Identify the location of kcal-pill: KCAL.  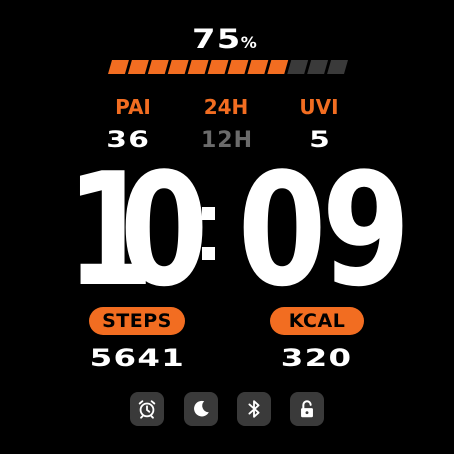
(317, 321).